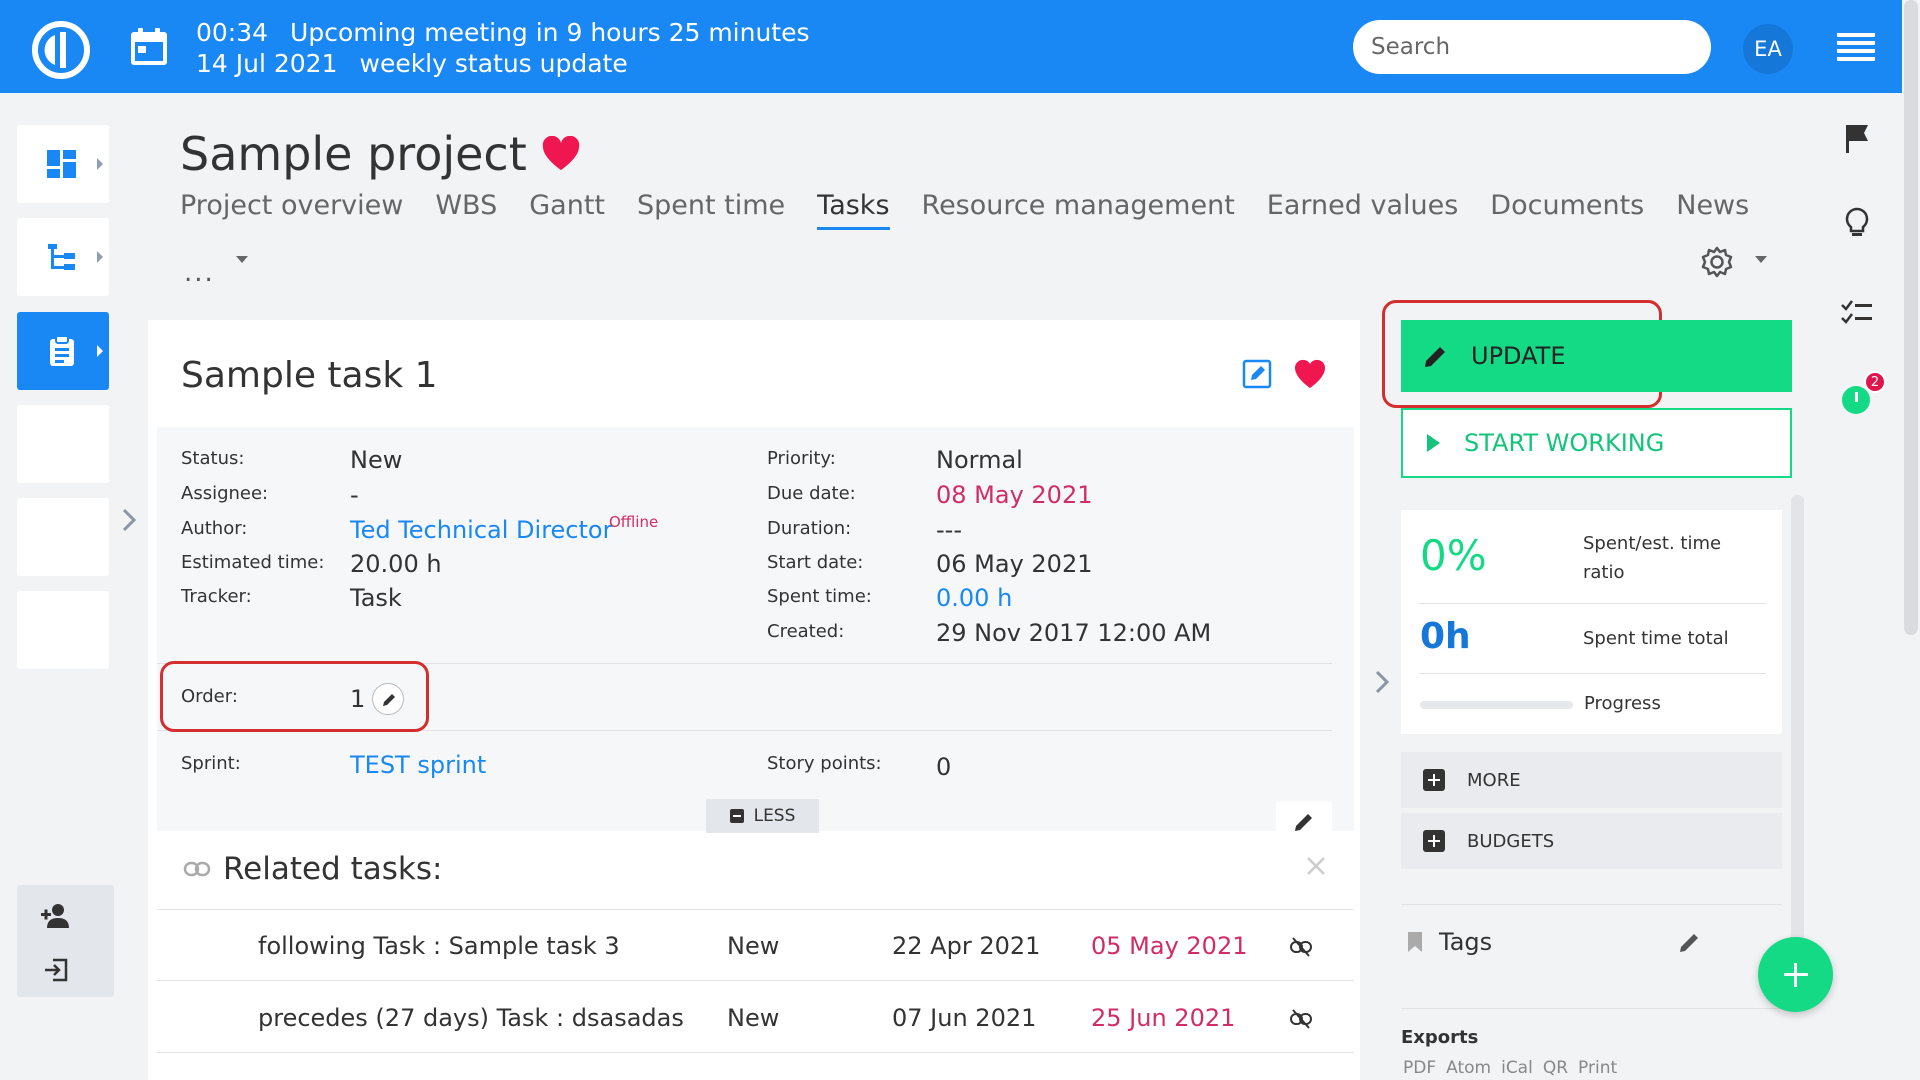  I want to click on related-task-status: New, so click(753, 946).